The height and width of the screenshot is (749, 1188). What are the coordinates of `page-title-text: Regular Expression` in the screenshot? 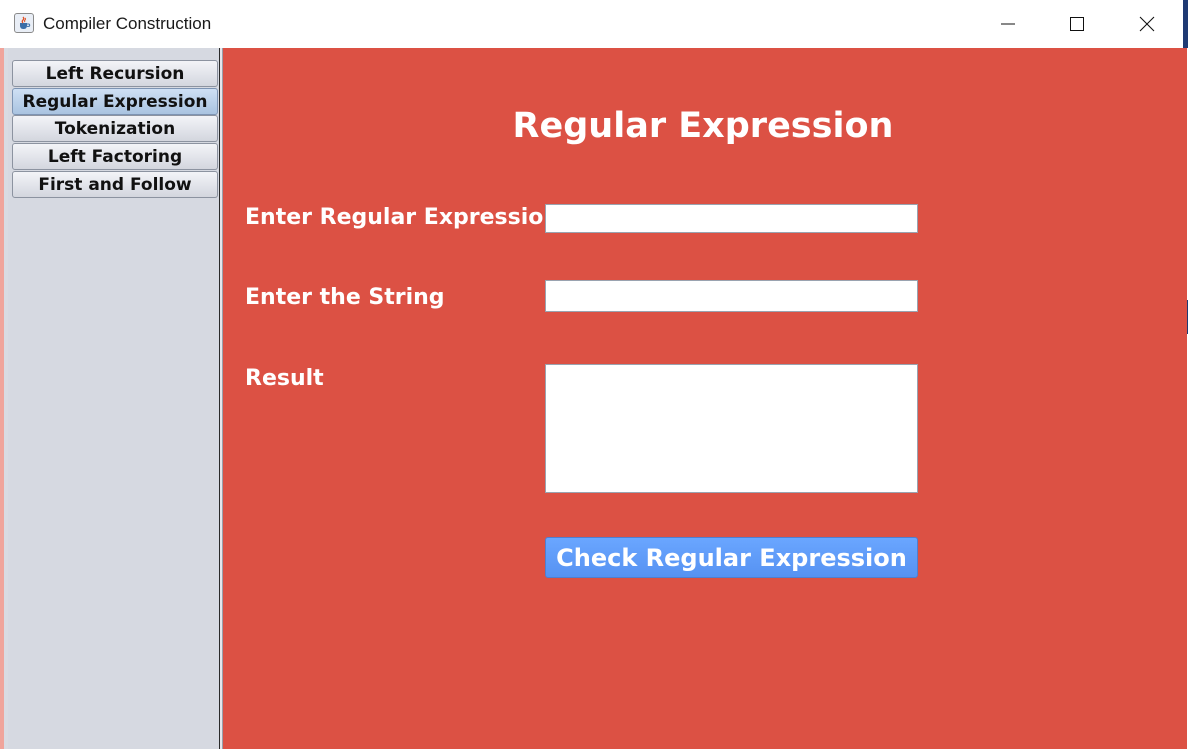 It's located at (703, 126).